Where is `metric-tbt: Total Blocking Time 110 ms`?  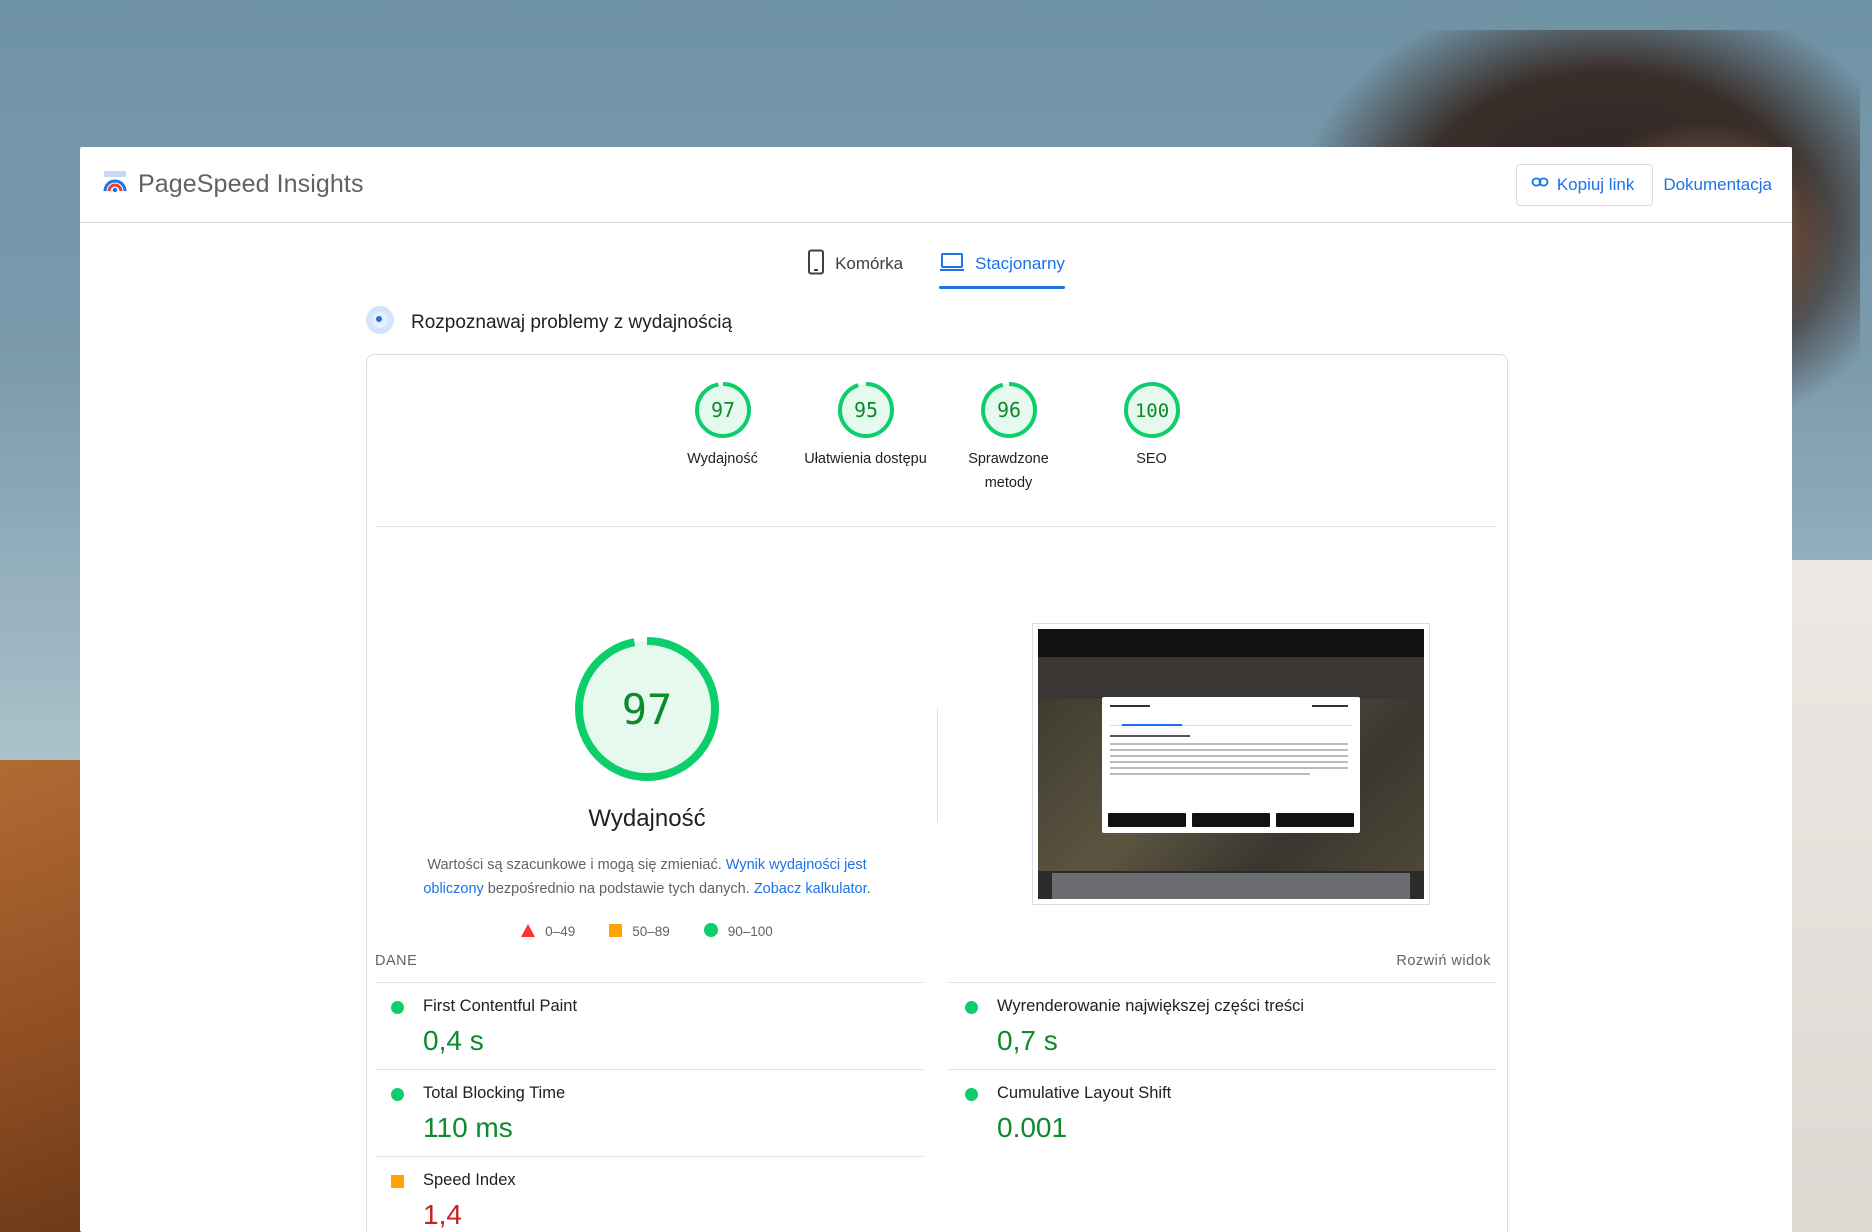
metric-tbt: Total Blocking Time 110 ms is located at coordinates (649, 1112).